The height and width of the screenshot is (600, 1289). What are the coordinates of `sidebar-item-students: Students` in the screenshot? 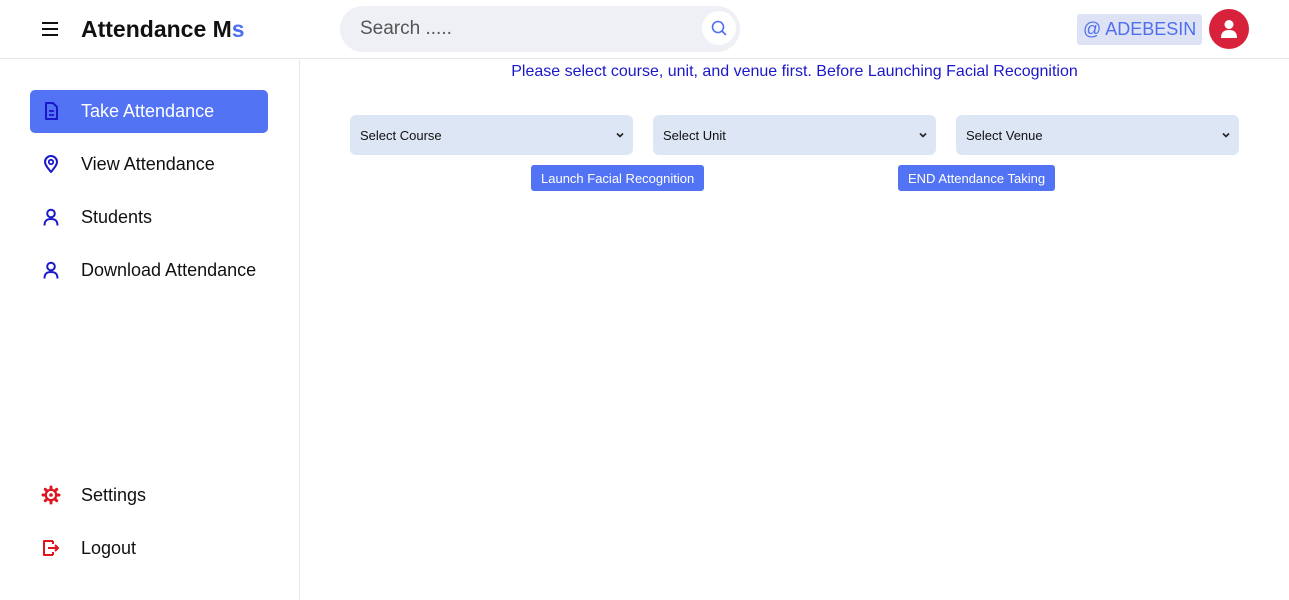 It's located at (149, 217).